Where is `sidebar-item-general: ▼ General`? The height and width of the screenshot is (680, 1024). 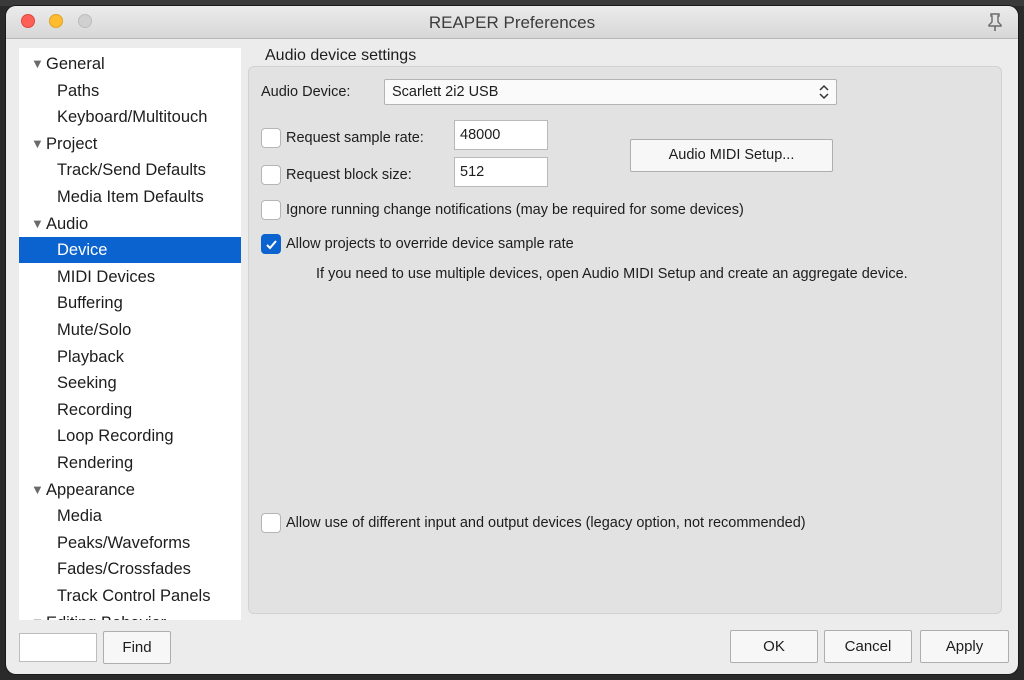
sidebar-item-general: ▼ General is located at coordinates (130, 64).